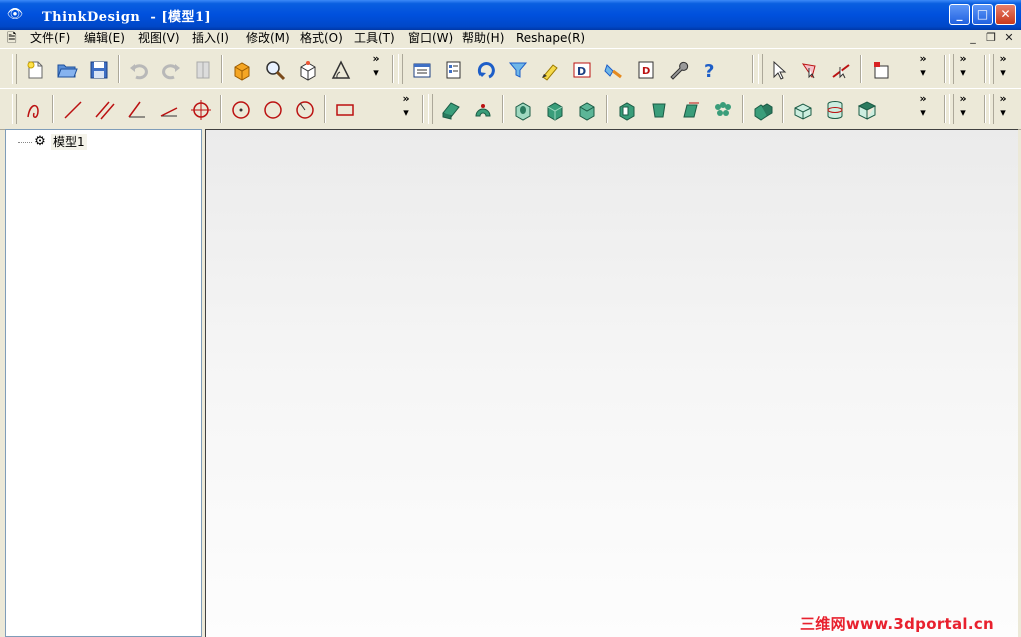 Image resolution: width=1021 pixels, height=637 pixels. Describe the element at coordinates (169, 110) in the screenshot. I see `bisector-line-icon` at that location.